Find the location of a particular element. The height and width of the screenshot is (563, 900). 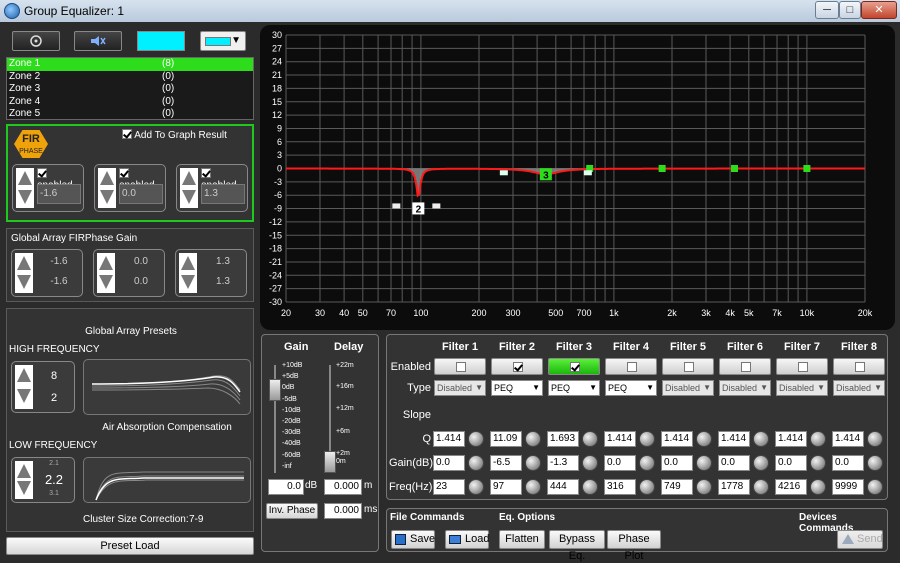

power-button is located at coordinates (36, 41).